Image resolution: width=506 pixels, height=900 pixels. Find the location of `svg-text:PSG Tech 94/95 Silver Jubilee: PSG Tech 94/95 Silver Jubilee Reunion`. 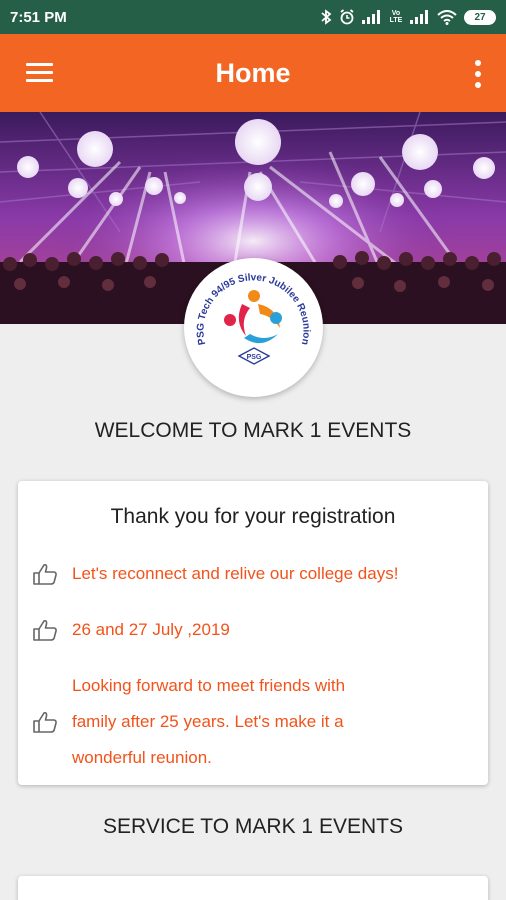

svg-text:PSG Tech 94/95 Silver Jubilee: PSG Tech 94/95 Silver Jubilee Reunion is located at coordinates (253, 309).